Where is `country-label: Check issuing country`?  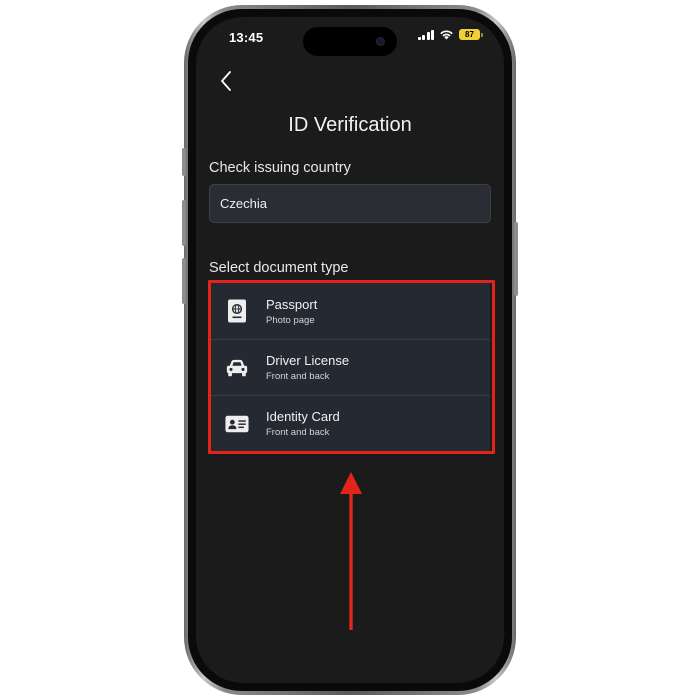 country-label: Check issuing country is located at coordinates (280, 168).